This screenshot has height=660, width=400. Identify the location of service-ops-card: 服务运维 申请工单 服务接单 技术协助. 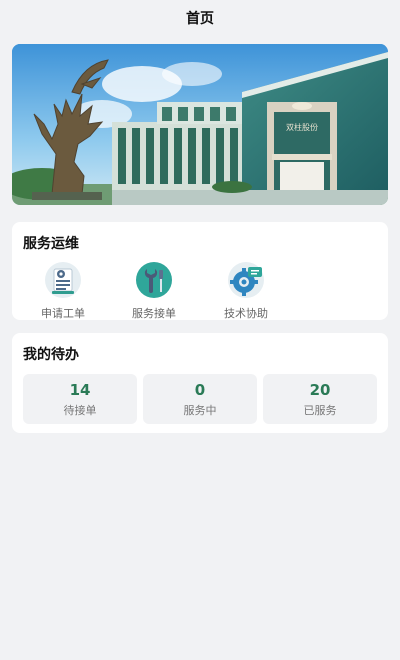
(200, 271).